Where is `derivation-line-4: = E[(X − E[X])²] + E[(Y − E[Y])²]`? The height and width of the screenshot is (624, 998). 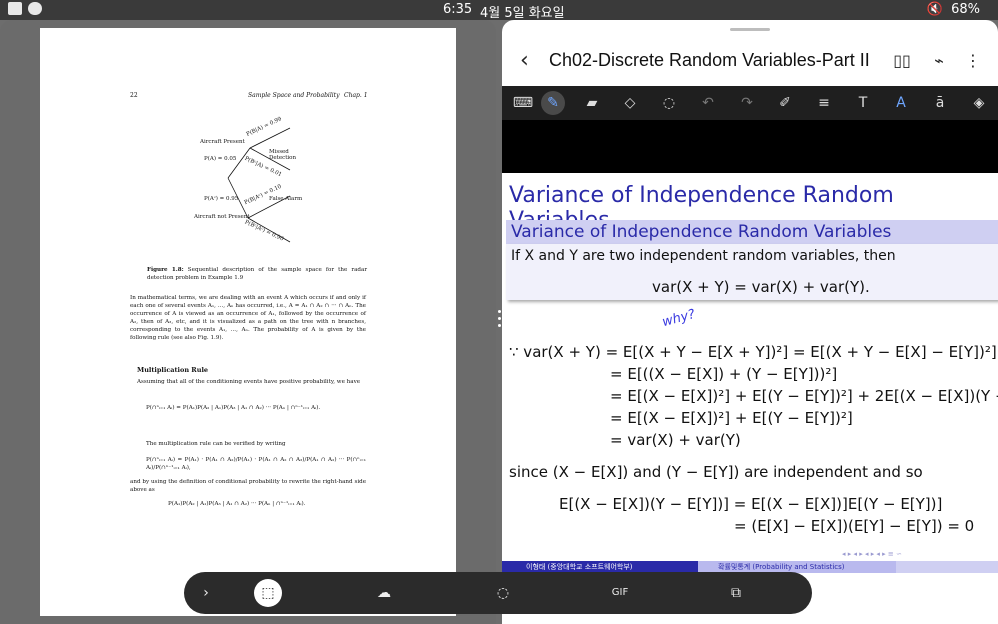 derivation-line-4: = E[(X − E[X])²] + E[(Y − E[Y])²] is located at coordinates (731, 418).